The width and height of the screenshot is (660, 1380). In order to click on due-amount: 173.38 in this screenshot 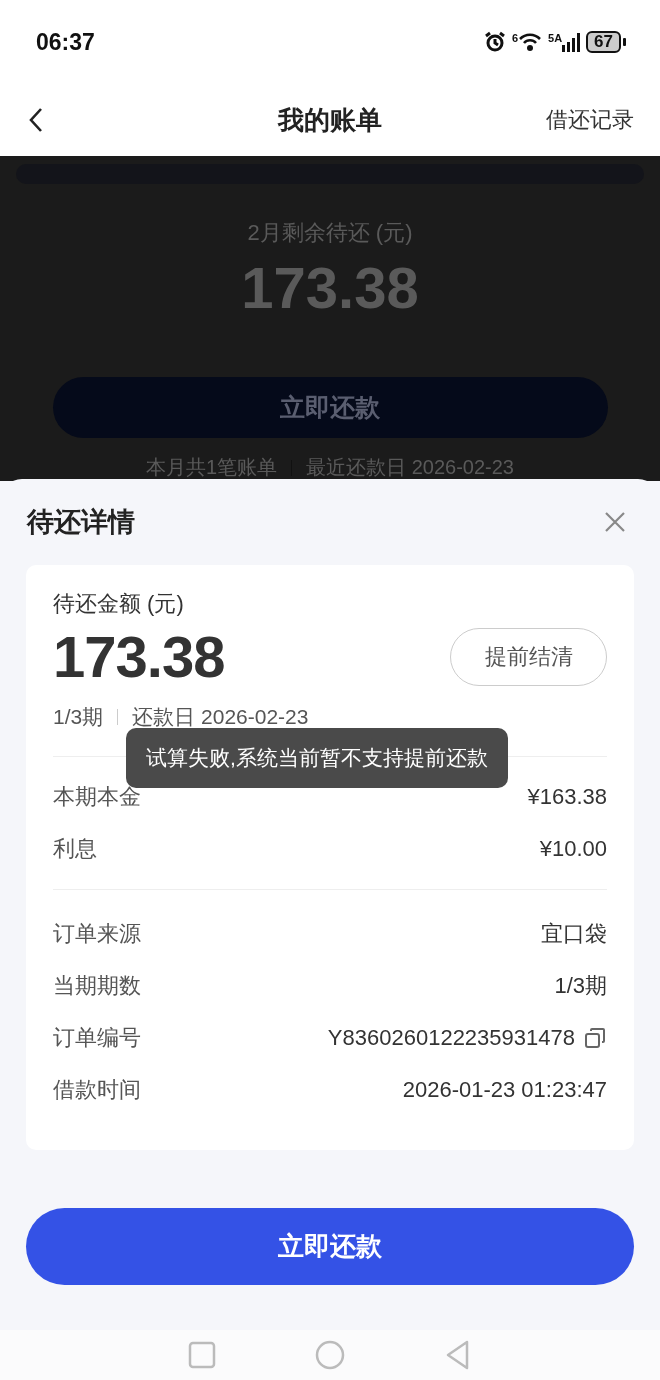, I will do `click(139, 656)`.